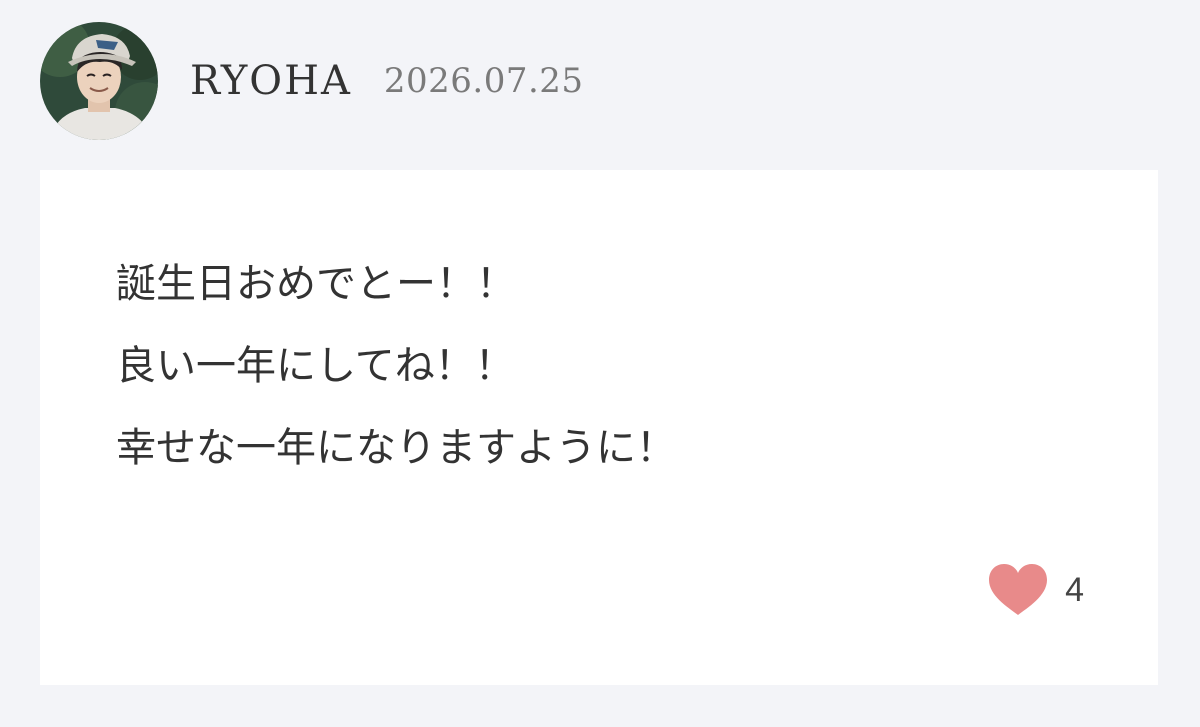  Describe the element at coordinates (396, 448) in the screenshot. I see `message-line: 幸せな一年になりますように！` at that location.